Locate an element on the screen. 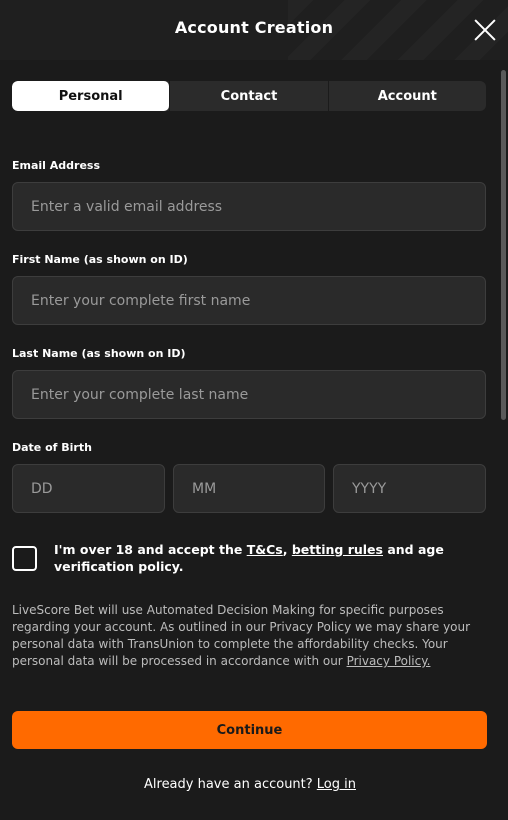 The image size is (508, 820). last-name-field is located at coordinates (249, 394).